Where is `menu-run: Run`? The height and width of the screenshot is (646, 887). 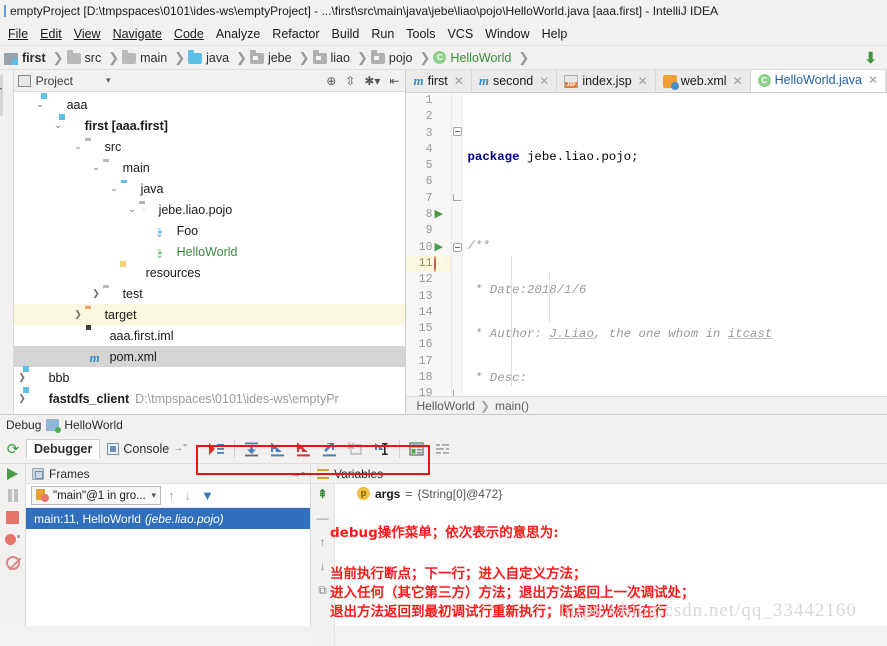
menu-run: Run is located at coordinates (382, 34).